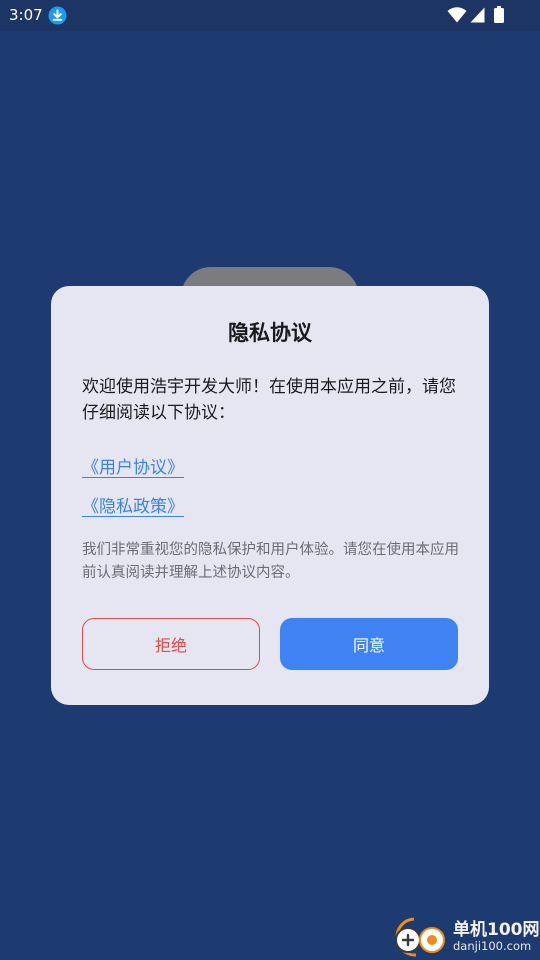 This screenshot has height=960, width=540. I want to click on user-agreement-link: 《用户协议》, so click(133, 465).